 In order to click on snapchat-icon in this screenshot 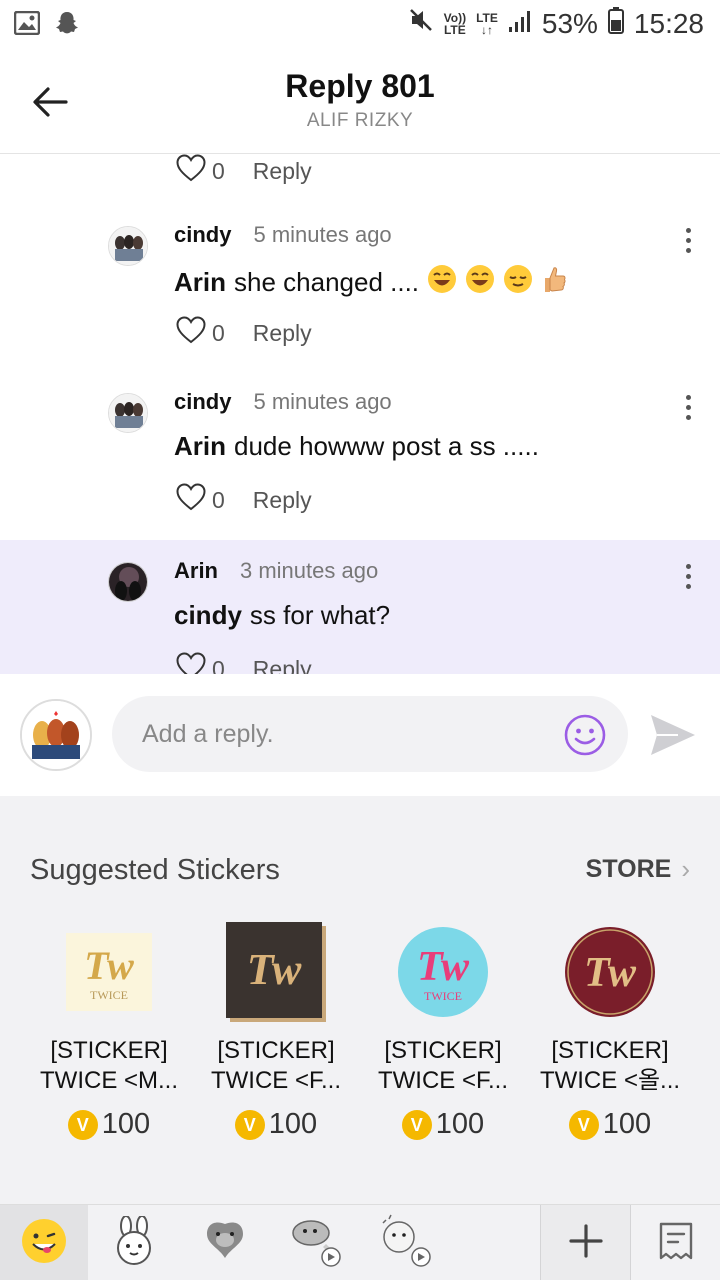, I will do `click(67, 25)`.